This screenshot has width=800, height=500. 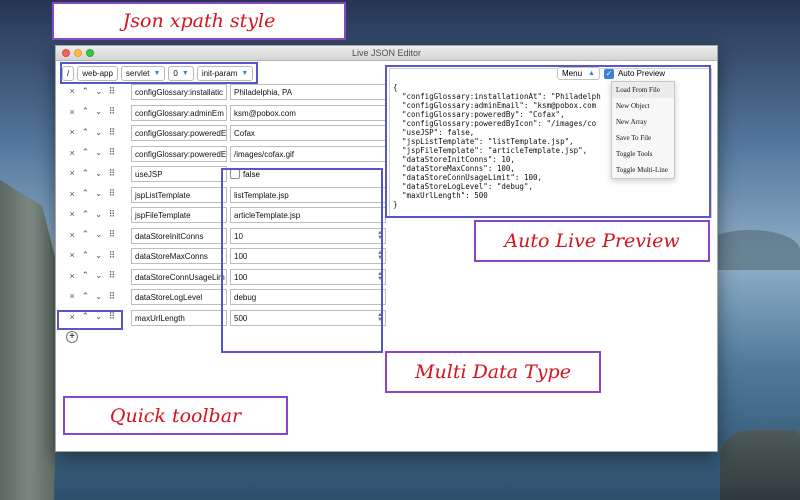 What do you see at coordinates (760, 465) in the screenshot?
I see `desktop-rock` at bounding box center [760, 465].